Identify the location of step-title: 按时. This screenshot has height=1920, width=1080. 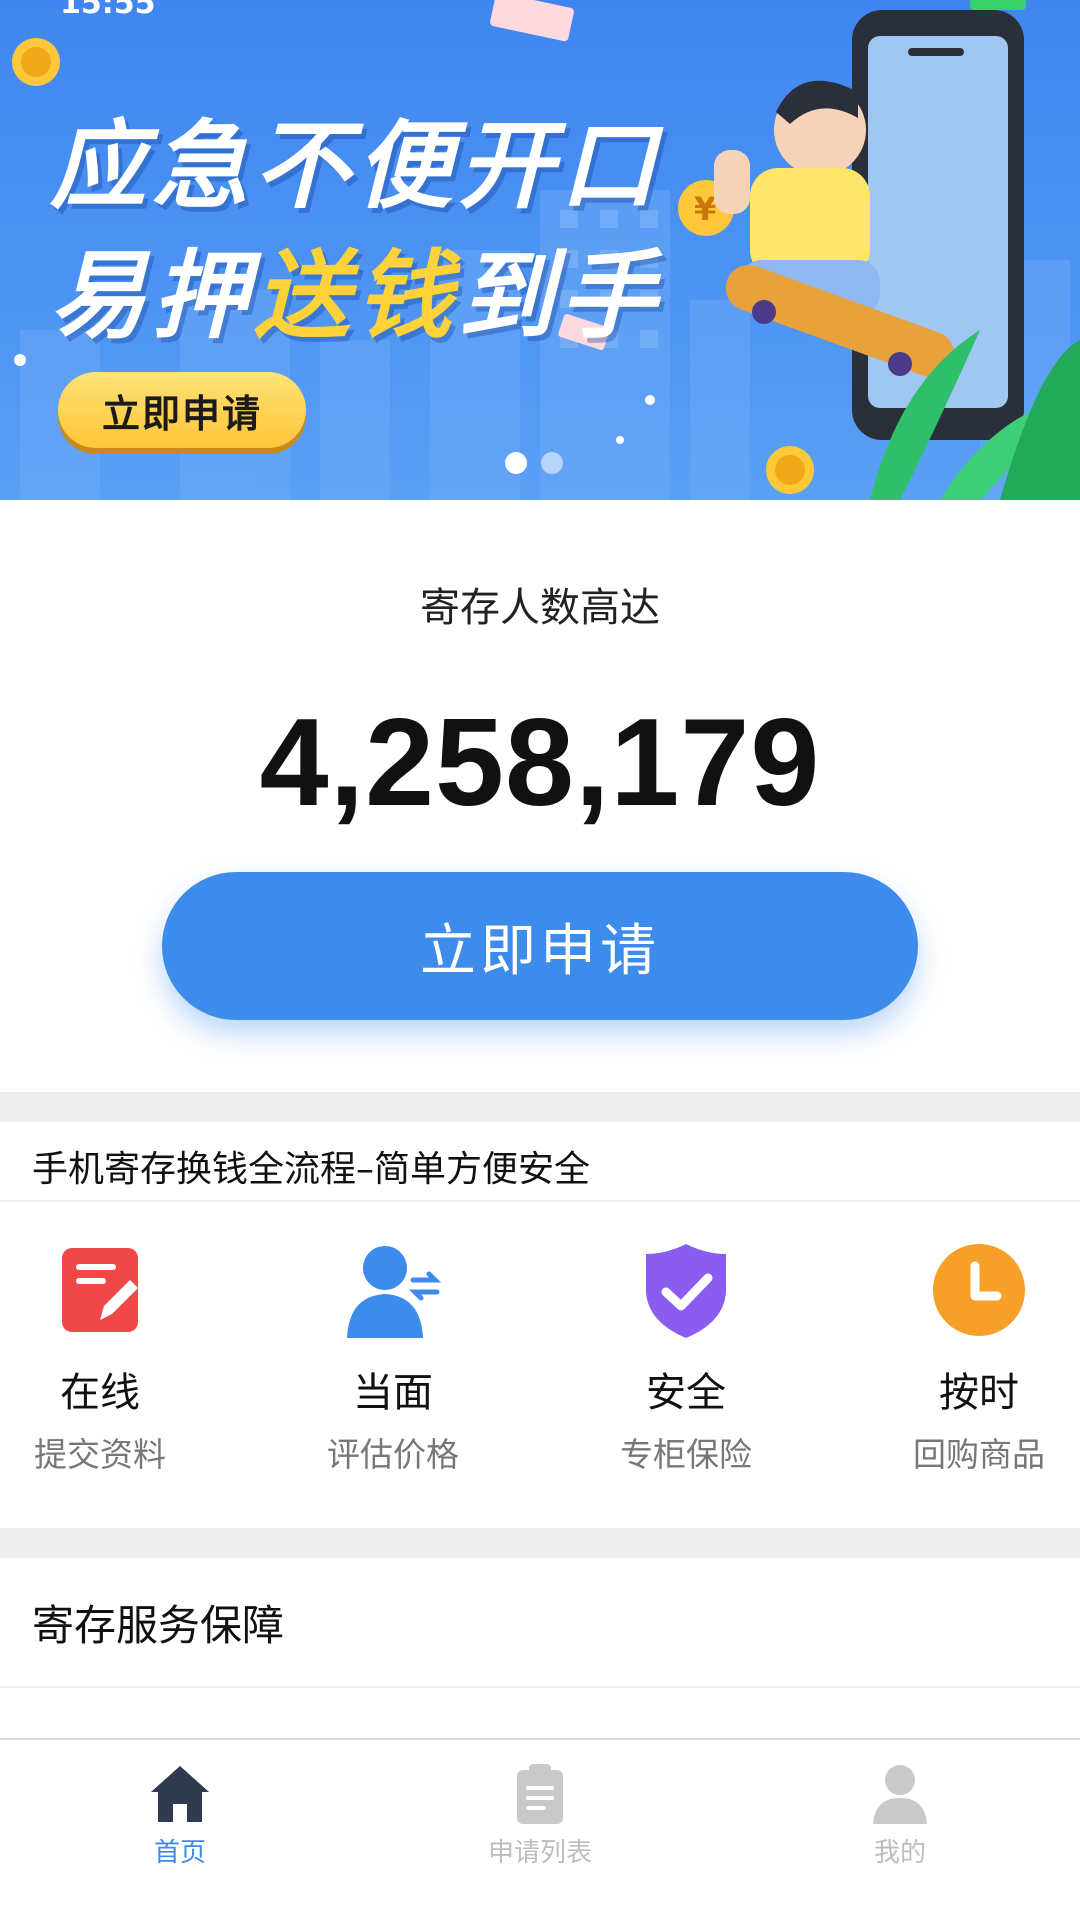
(979, 1393).